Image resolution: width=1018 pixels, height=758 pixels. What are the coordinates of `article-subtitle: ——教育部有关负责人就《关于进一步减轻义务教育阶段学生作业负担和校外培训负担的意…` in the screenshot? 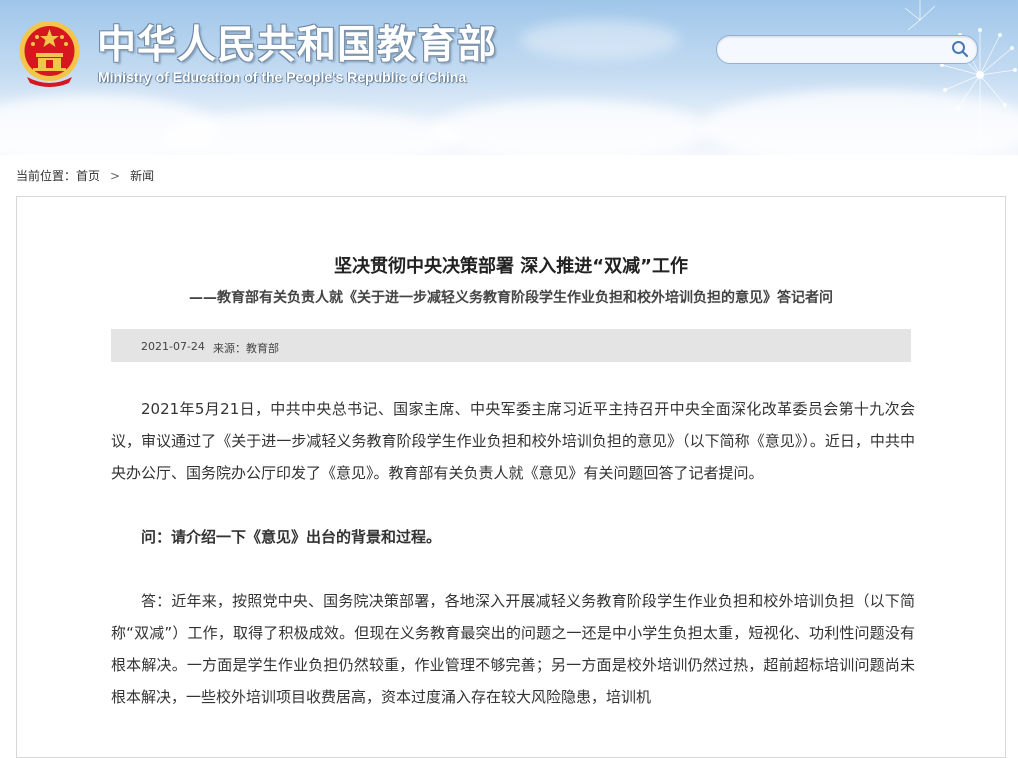 It's located at (511, 298).